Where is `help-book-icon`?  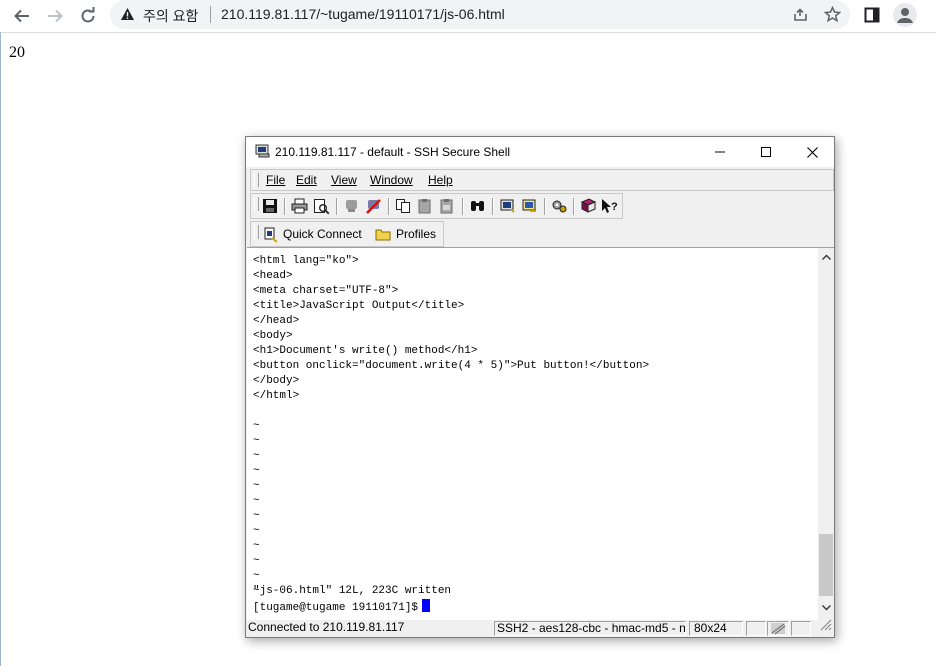
help-book-icon is located at coordinates (589, 207).